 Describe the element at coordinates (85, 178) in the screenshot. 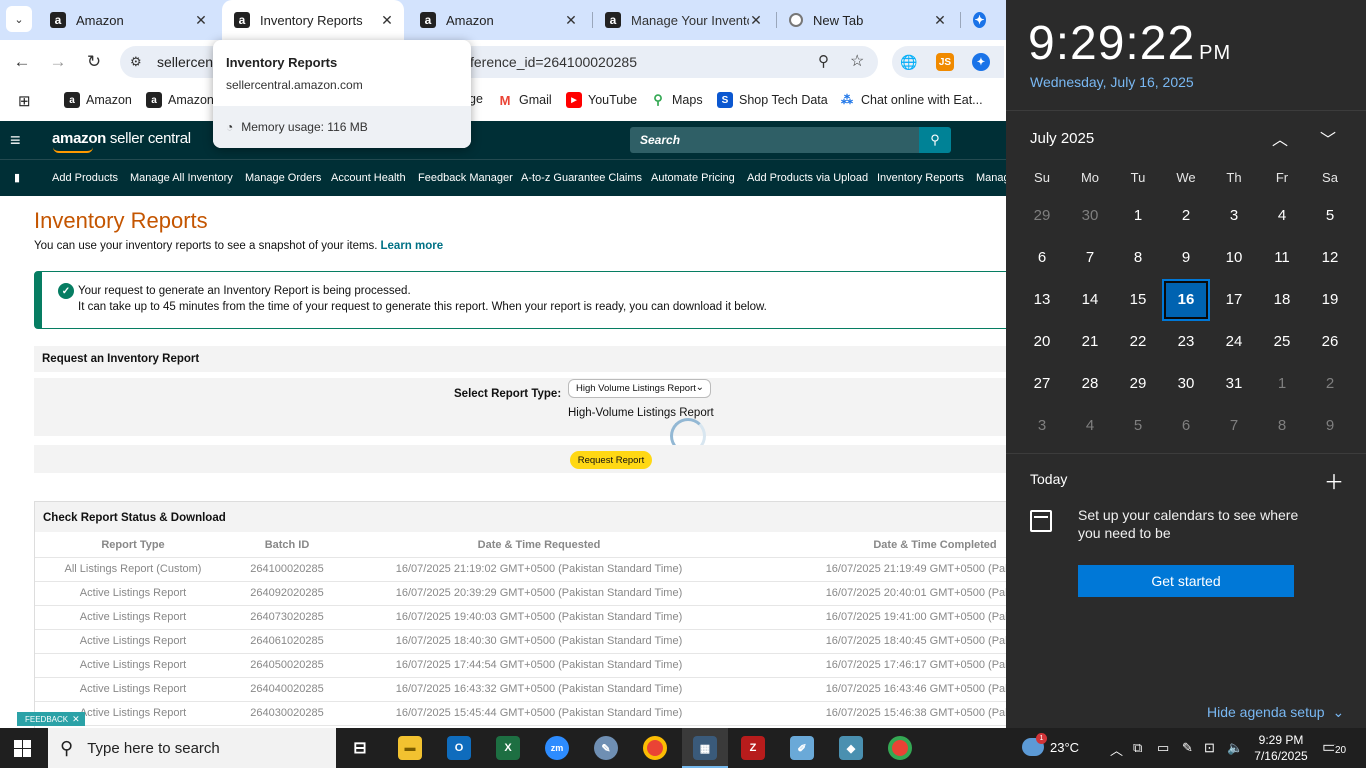

I see `nav-add-products: Add Products` at that location.